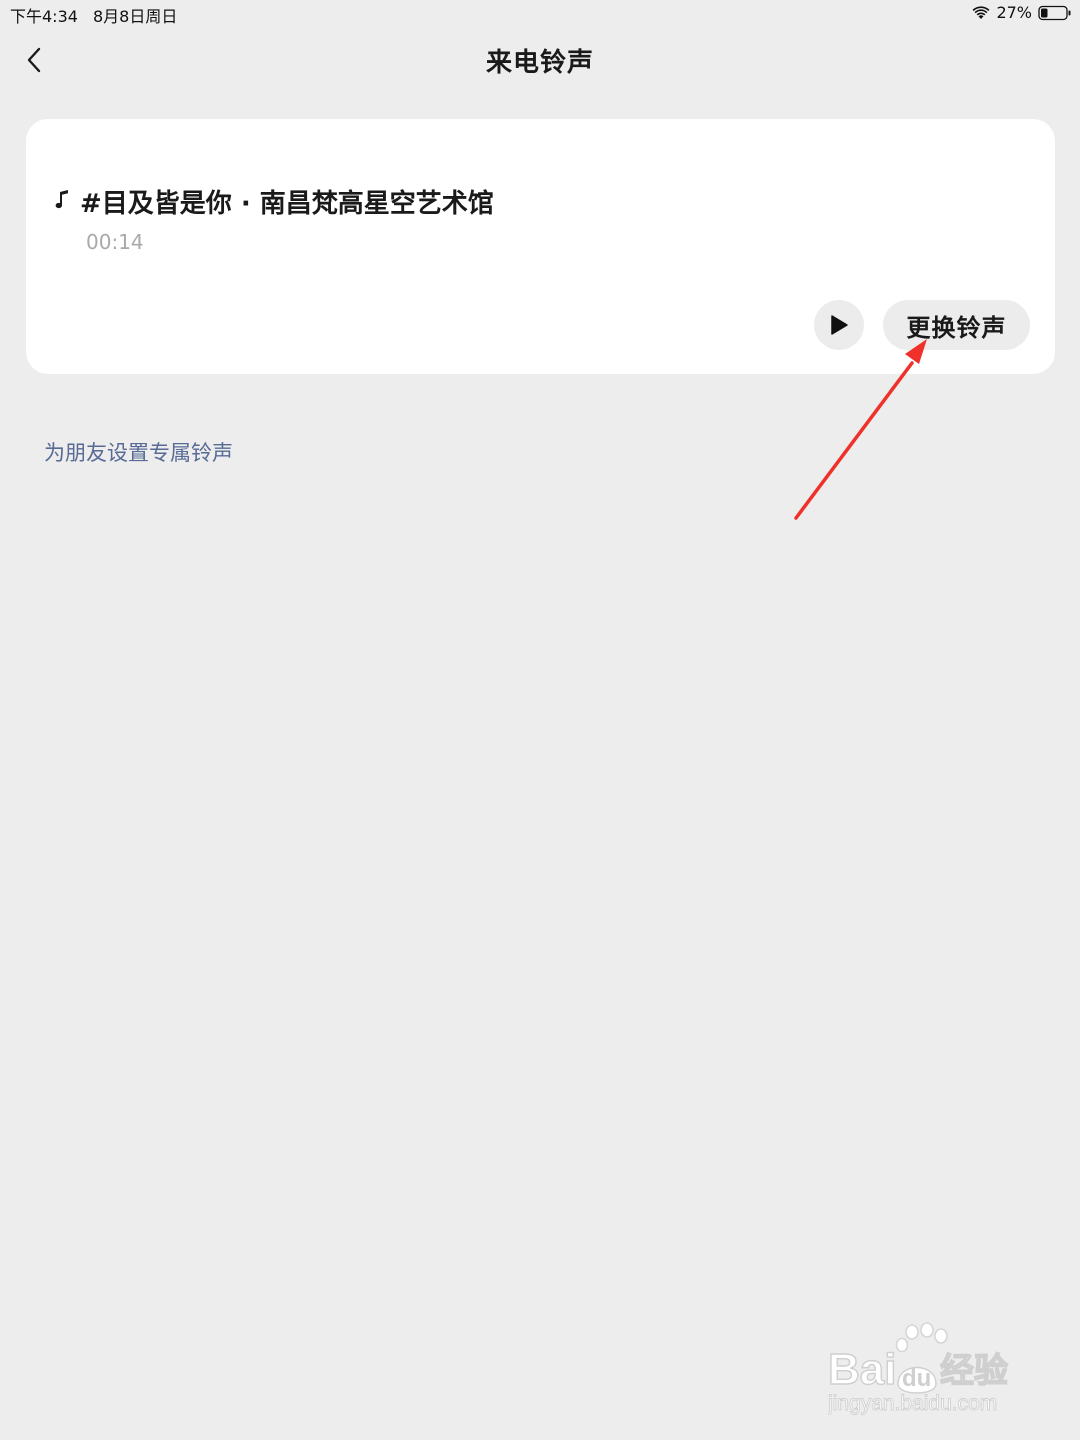 The image size is (1080, 1440). I want to click on page-title: 来电铃声, so click(539, 63).